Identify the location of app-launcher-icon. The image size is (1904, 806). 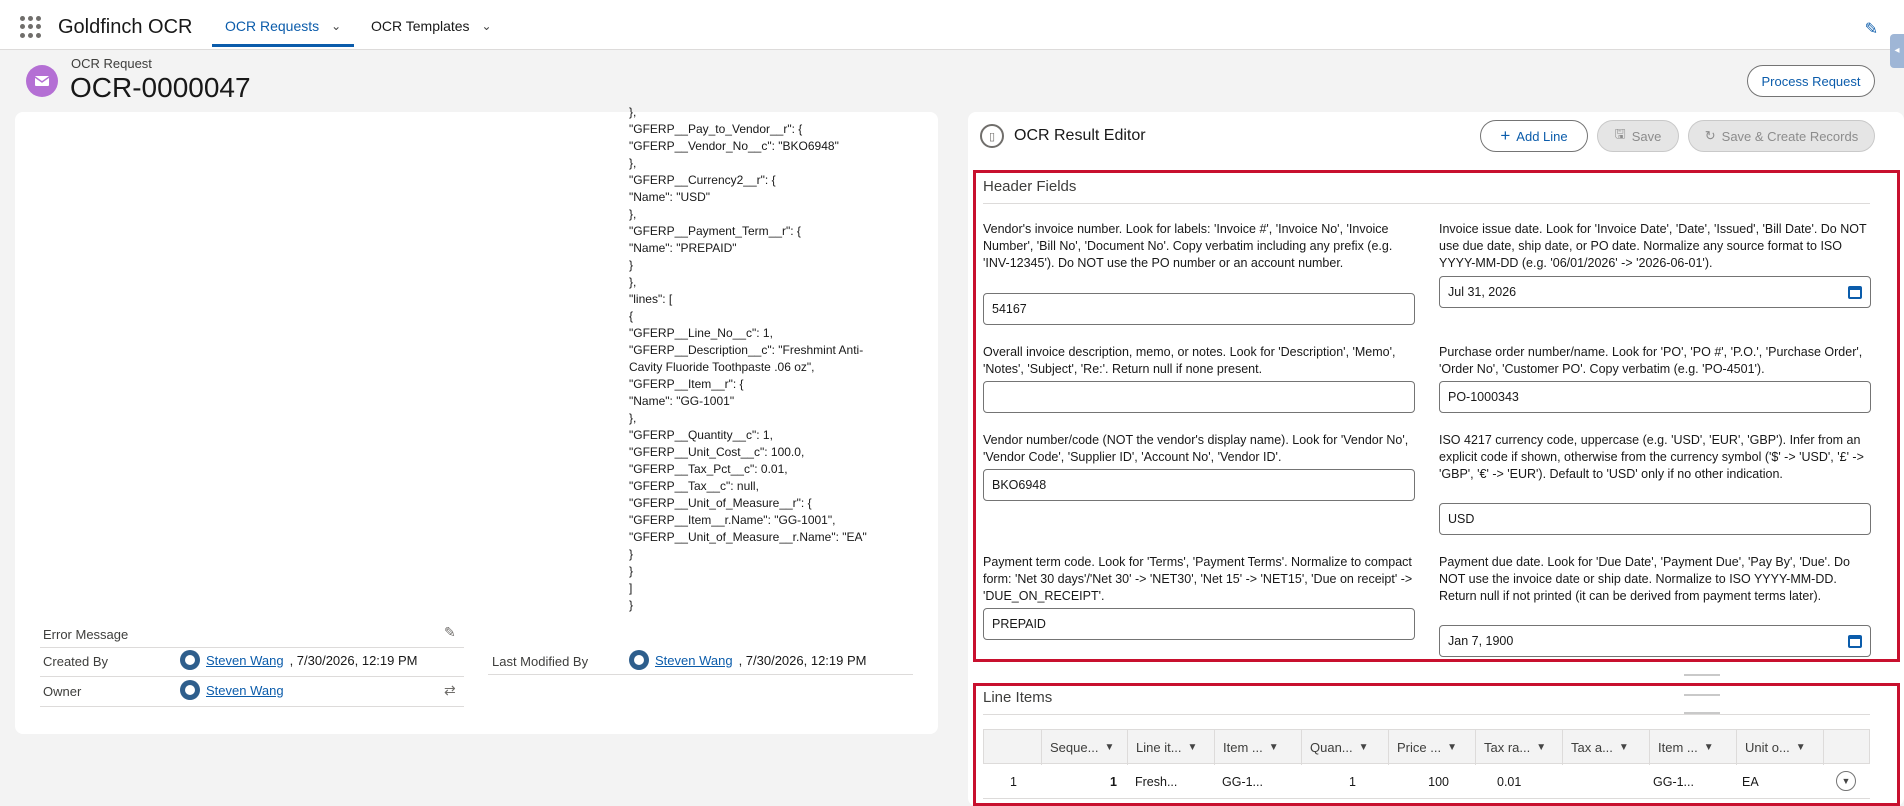
(31, 27).